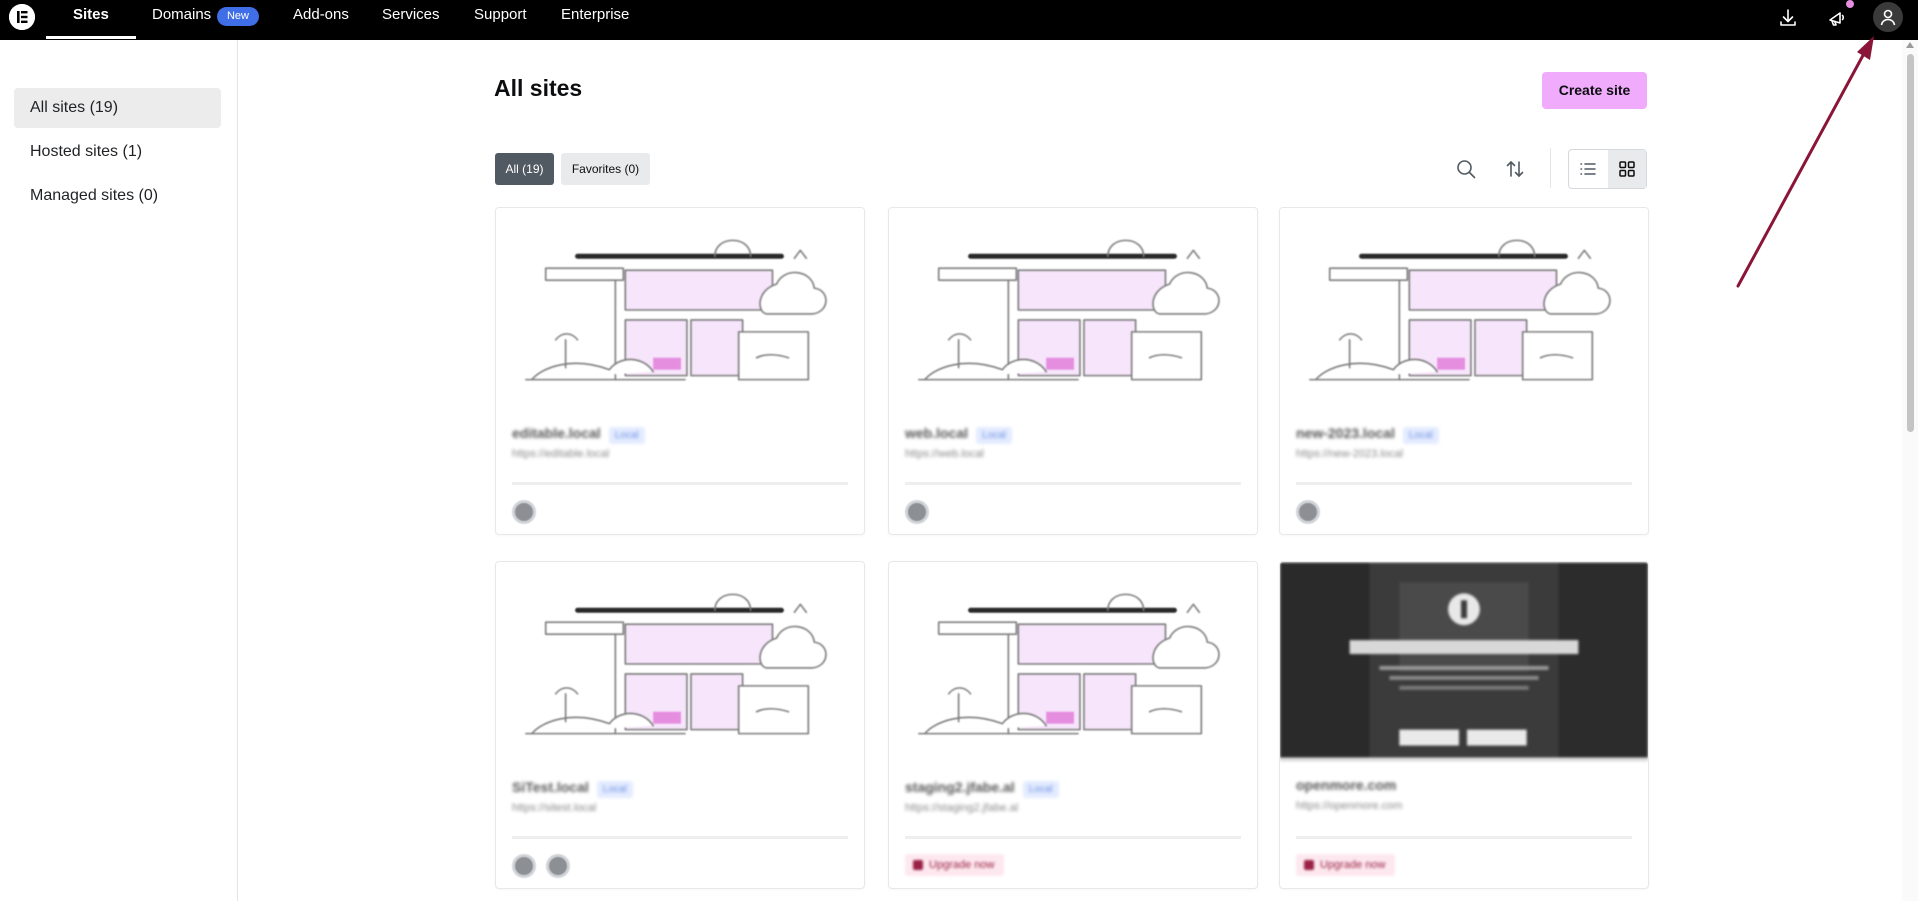 This screenshot has width=1918, height=901. Describe the element at coordinates (962, 808) in the screenshot. I see `site-url: https://staging2.jfabe.al` at that location.